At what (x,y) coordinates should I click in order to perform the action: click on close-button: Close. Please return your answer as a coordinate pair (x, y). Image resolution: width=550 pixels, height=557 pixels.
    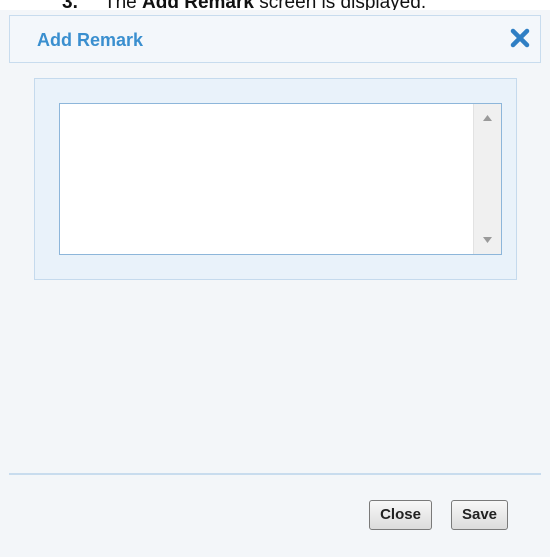
    Looking at the image, I should click on (400, 515).